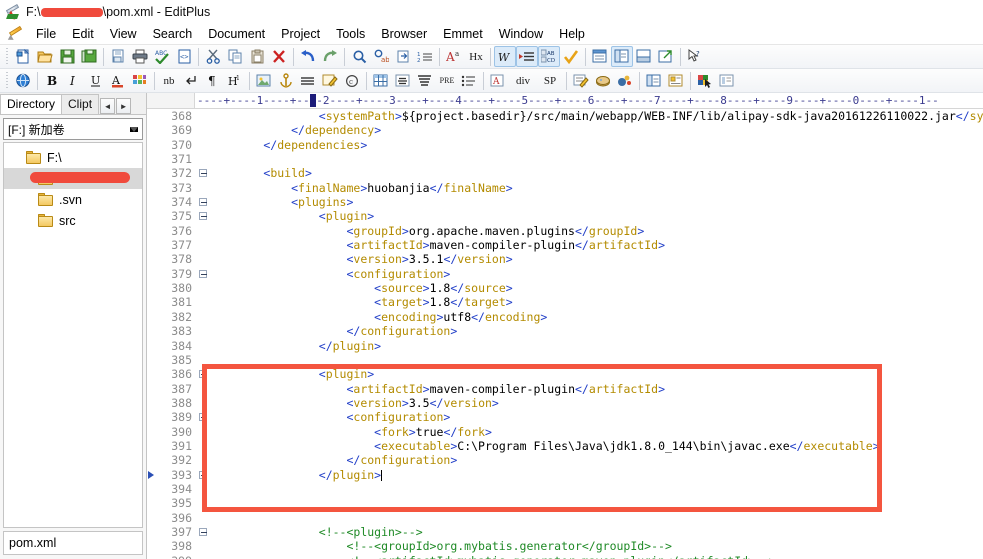 The height and width of the screenshot is (559, 983). What do you see at coordinates (96, 80) in the screenshot?
I see `underline-icon: U` at bounding box center [96, 80].